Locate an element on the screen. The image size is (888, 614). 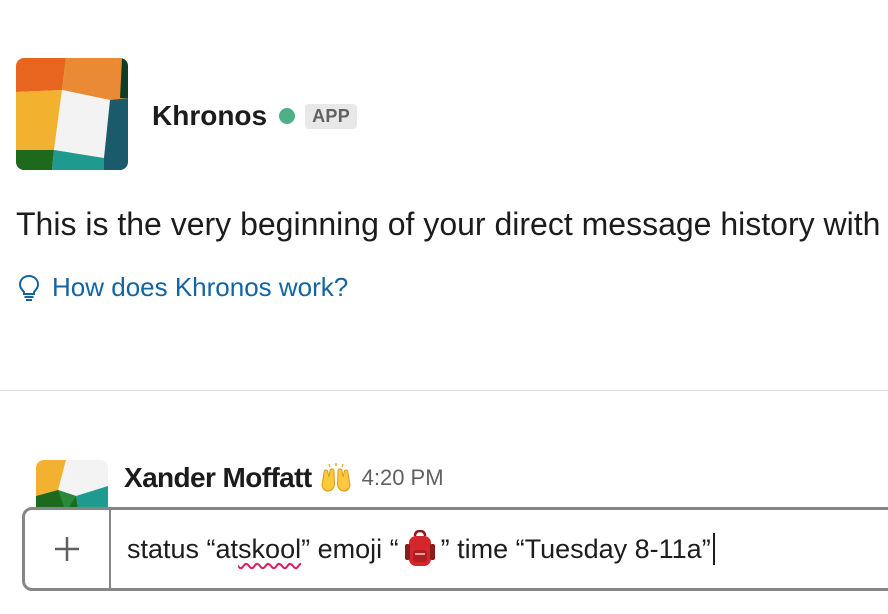
input-text-part2: ” emoji “ is located at coordinates (350, 548).